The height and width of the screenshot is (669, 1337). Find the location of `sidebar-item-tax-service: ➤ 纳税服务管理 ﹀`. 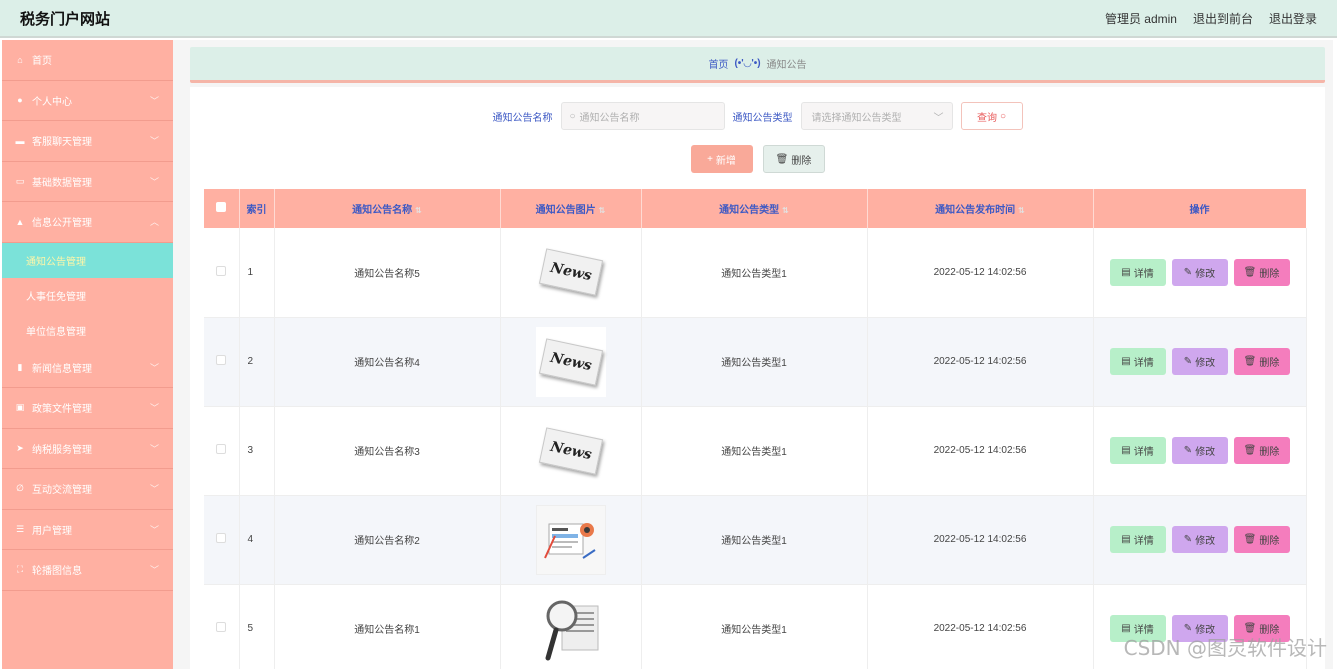

sidebar-item-tax-service: ➤ 纳税服务管理 ﹀ is located at coordinates (87, 449).